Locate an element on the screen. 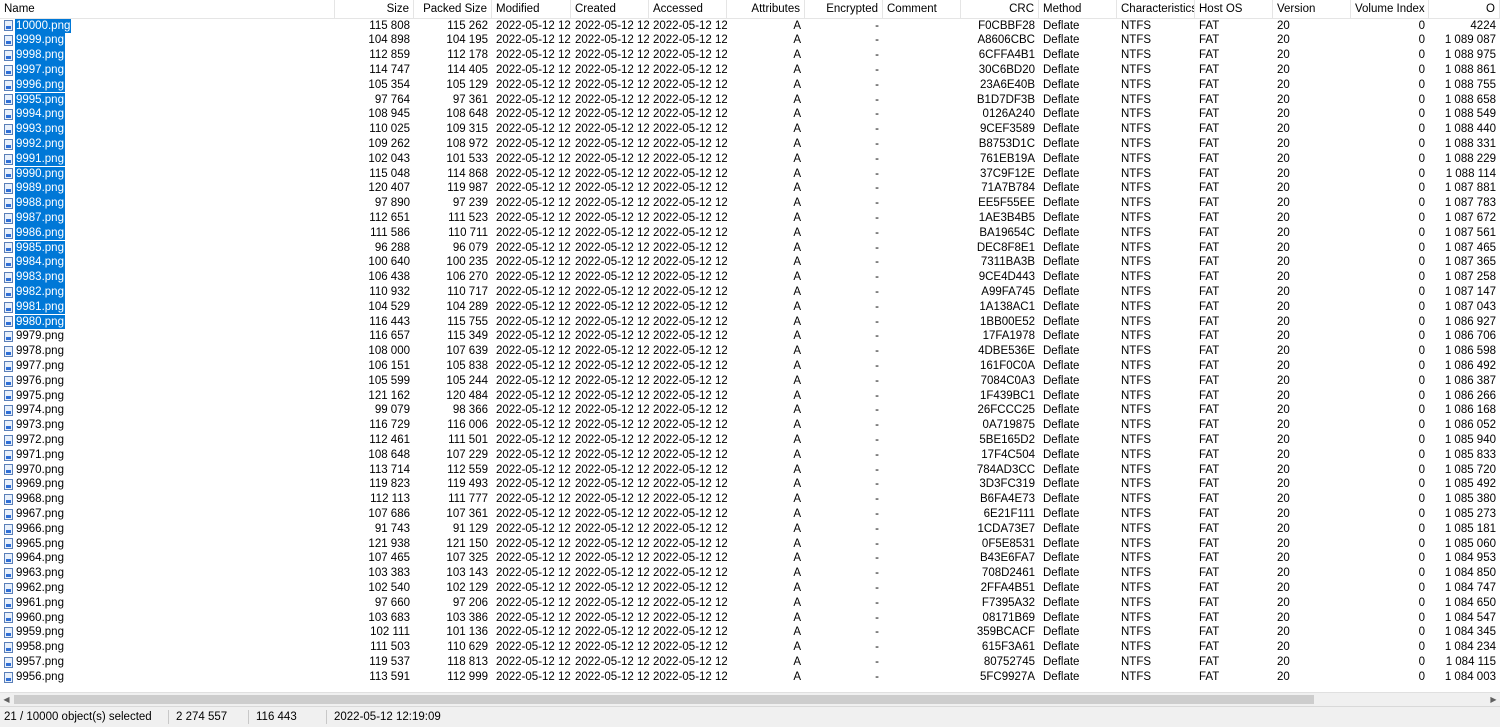  file-name: 9967.png is located at coordinates (40, 514).